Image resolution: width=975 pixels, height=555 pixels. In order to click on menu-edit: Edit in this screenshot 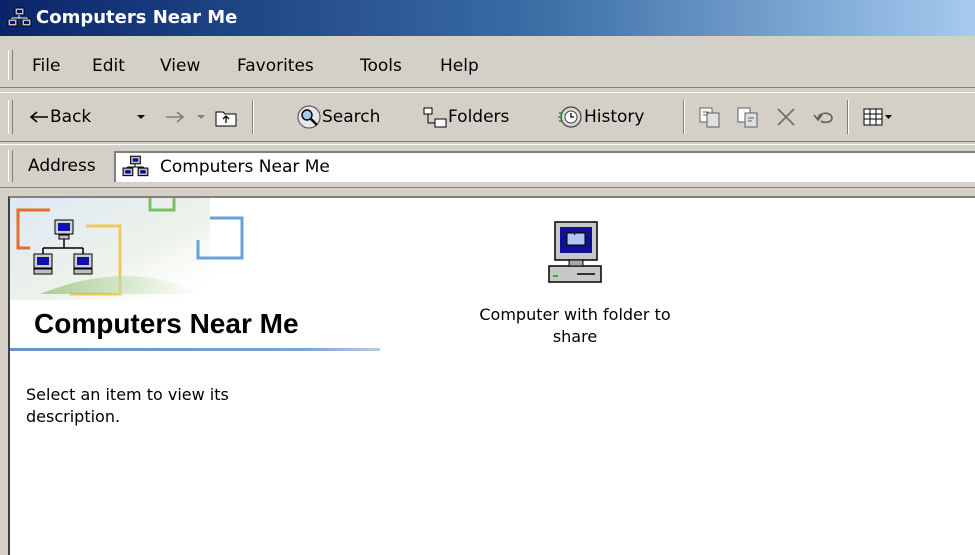, I will do `click(108, 66)`.